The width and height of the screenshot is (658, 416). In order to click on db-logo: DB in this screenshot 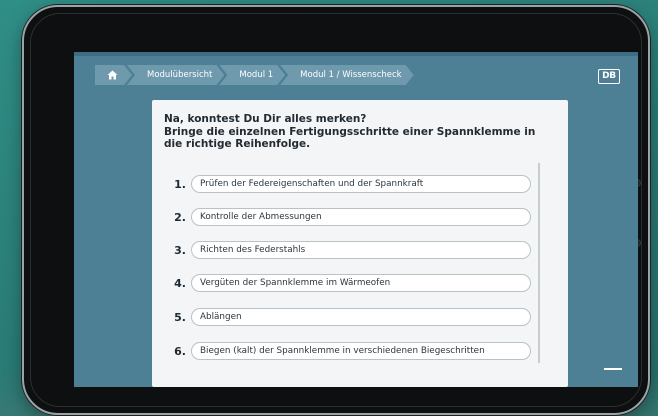, I will do `click(609, 76)`.